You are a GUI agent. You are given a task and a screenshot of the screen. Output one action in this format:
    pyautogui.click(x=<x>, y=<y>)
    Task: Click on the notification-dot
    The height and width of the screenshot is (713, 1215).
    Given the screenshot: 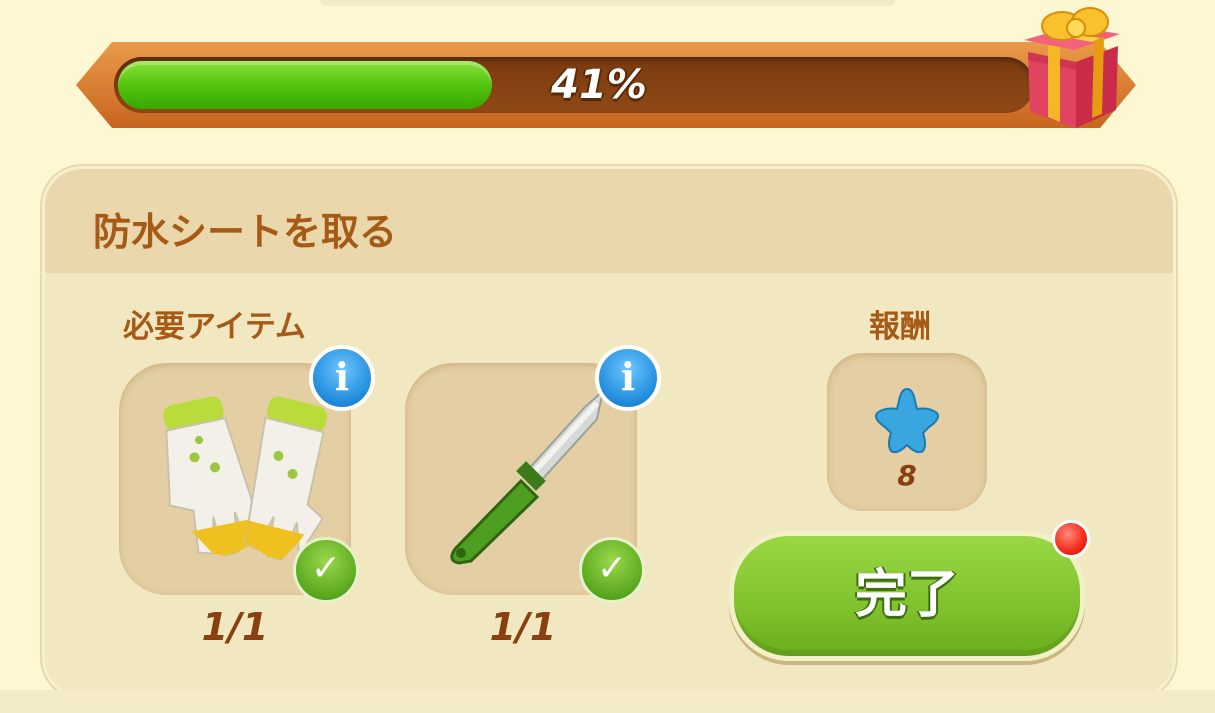 What is the action you would take?
    pyautogui.click(x=1071, y=539)
    